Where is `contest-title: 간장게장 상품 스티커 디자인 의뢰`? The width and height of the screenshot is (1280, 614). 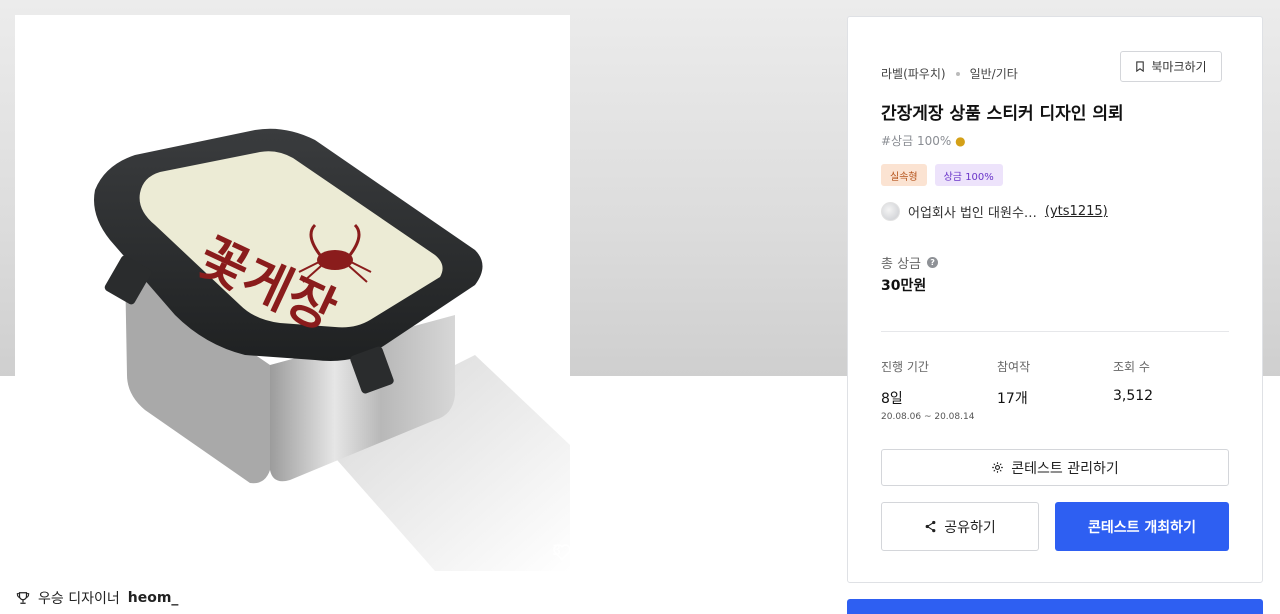
contest-title: 간장게장 상품 스티커 디자인 의뢰 is located at coordinates (1002, 114).